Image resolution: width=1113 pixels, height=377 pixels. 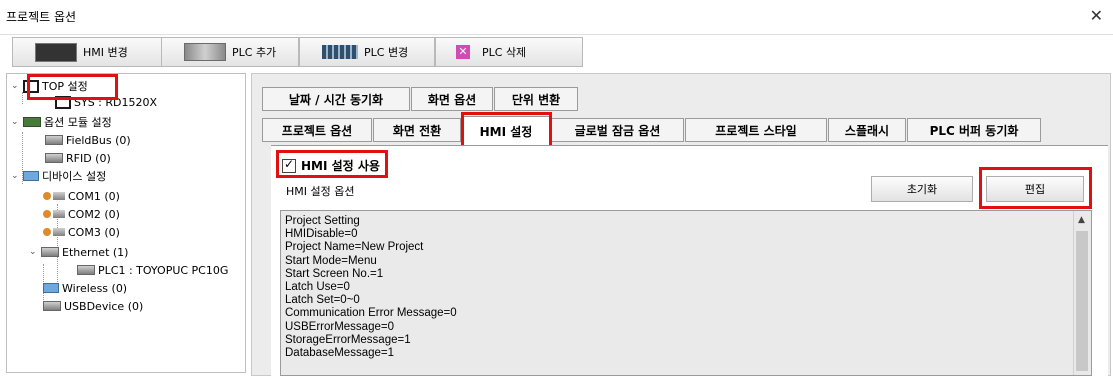 I want to click on scroll-thumb, so click(x=1082, y=301).